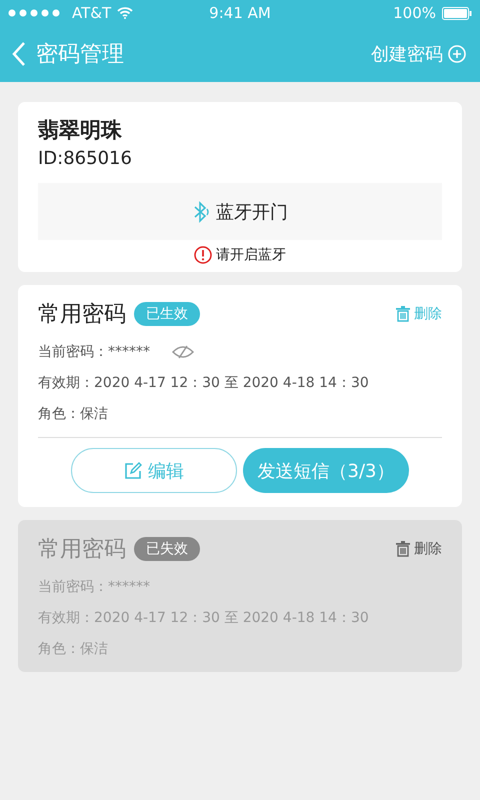  What do you see at coordinates (326, 470) in the screenshot?
I see `send-sms-button: 发送短信（3/3）` at bounding box center [326, 470].